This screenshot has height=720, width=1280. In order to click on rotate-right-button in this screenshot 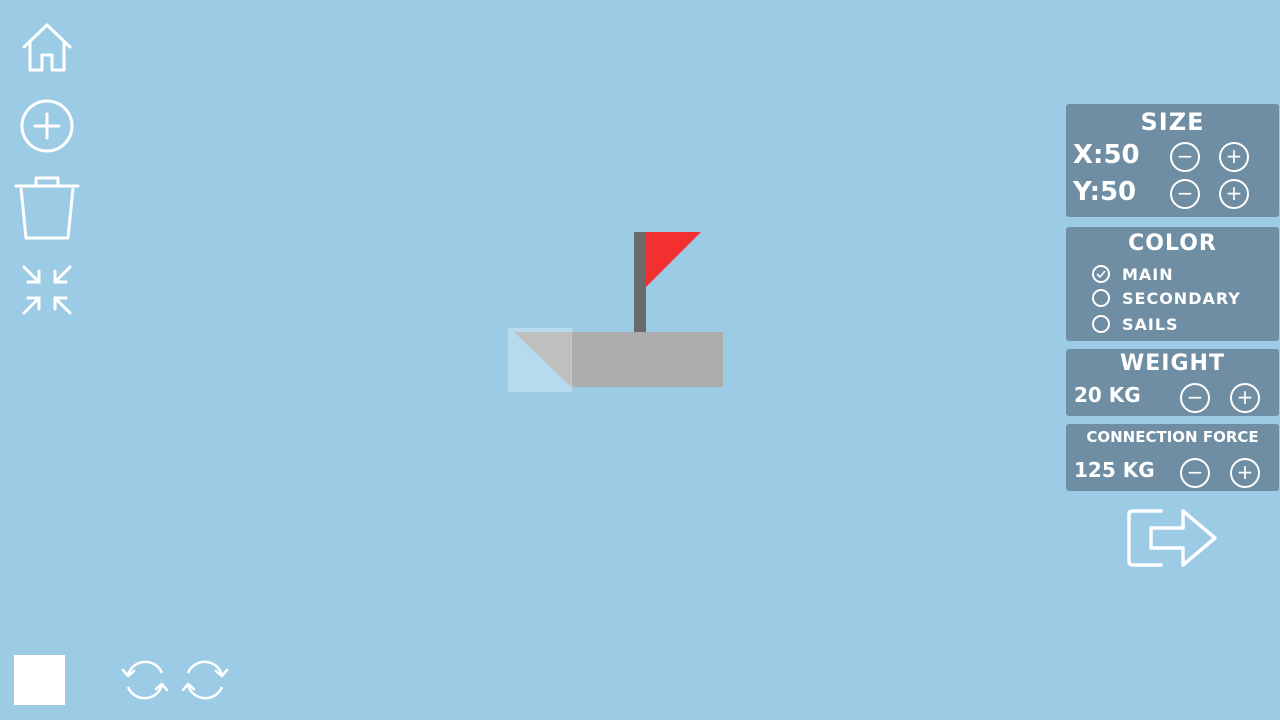, I will do `click(205, 680)`.